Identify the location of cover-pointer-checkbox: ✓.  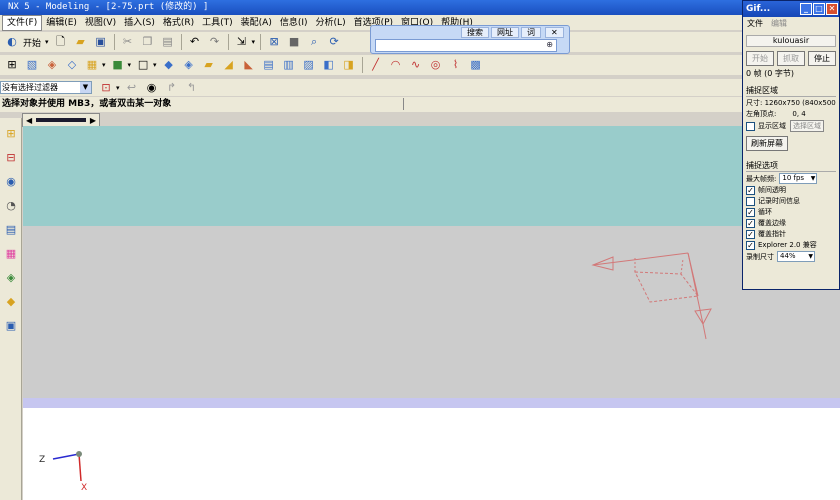
(750, 234).